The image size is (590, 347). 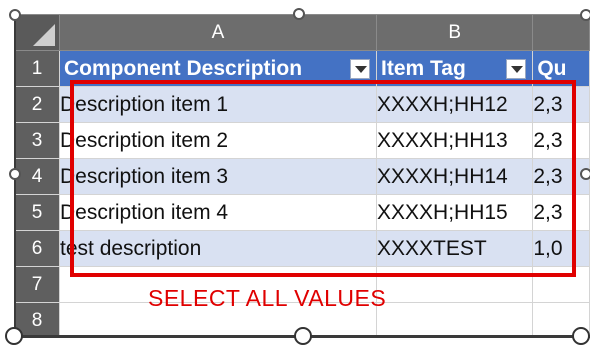 I want to click on cell-item-tag: XXXXTEST, so click(x=454, y=248).